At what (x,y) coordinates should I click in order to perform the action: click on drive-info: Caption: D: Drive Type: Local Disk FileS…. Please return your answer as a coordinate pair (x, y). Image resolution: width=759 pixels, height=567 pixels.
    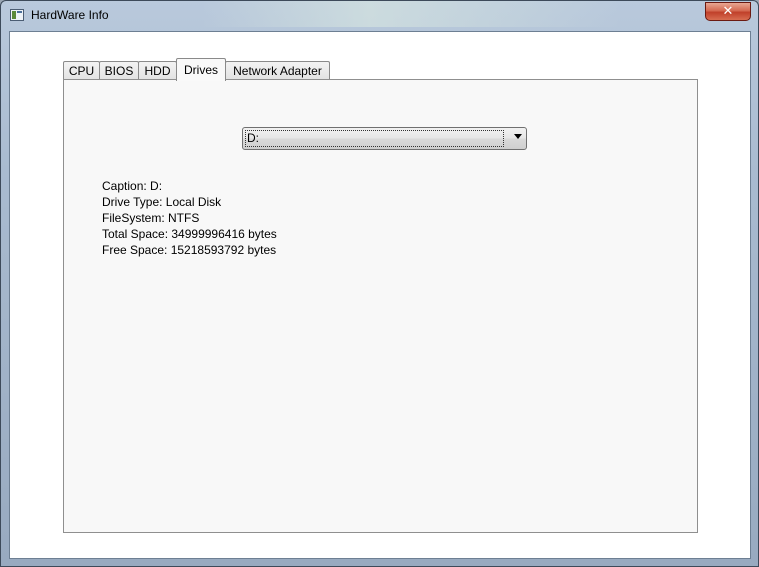
    Looking at the image, I should click on (189, 218).